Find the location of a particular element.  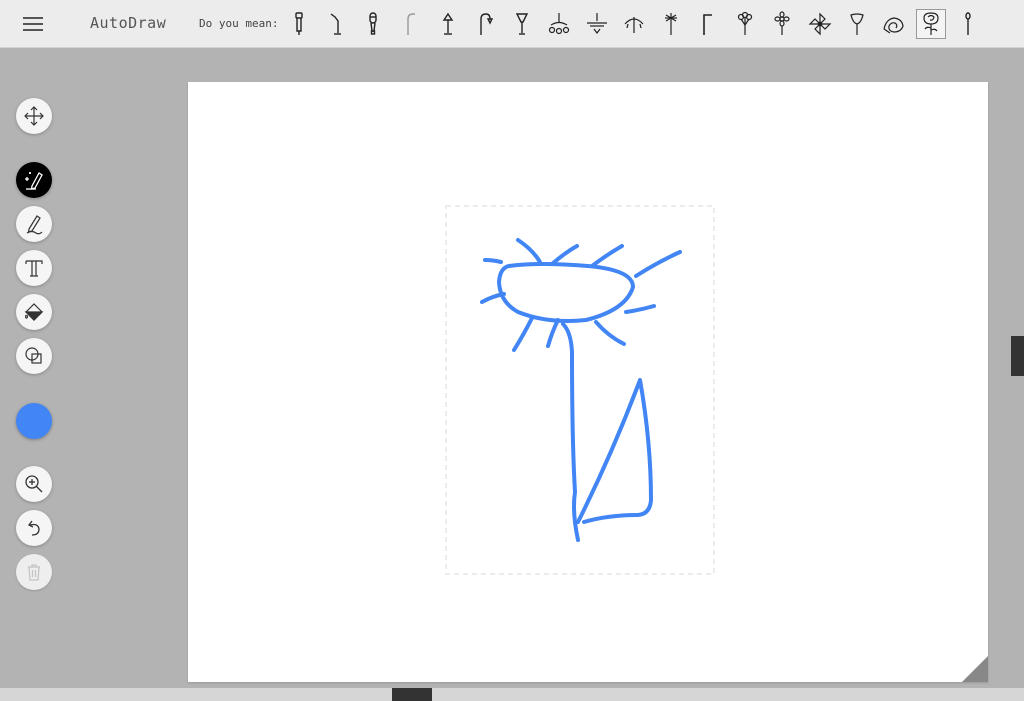

autodraw-magic-pencil-icon is located at coordinates (34, 181).